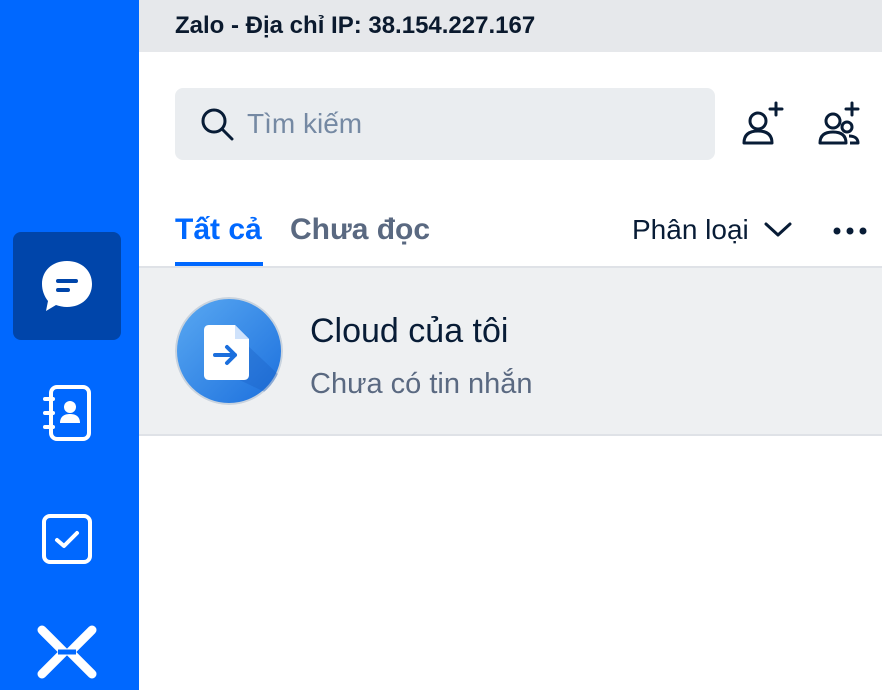 This screenshot has height=690, width=882. I want to click on more-icon, so click(850, 231).